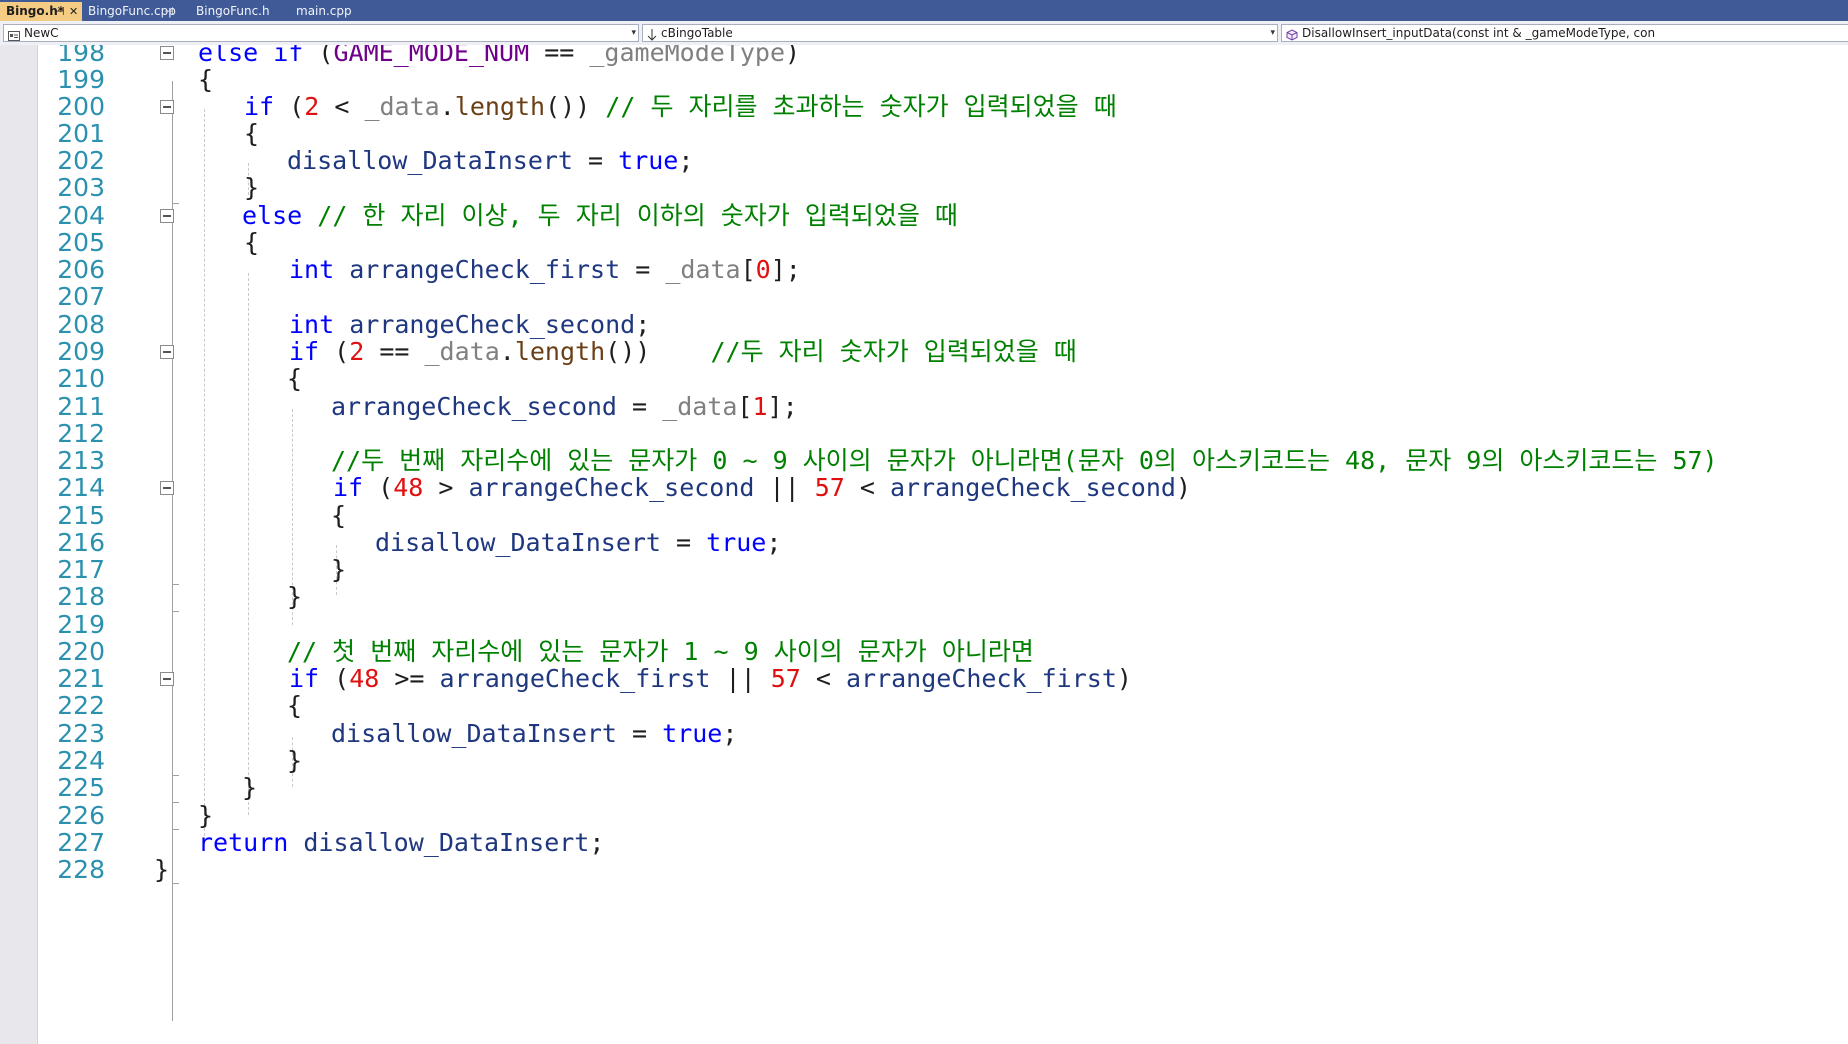  I want to click on tab-label: BingoFunc.h, so click(233, 11).